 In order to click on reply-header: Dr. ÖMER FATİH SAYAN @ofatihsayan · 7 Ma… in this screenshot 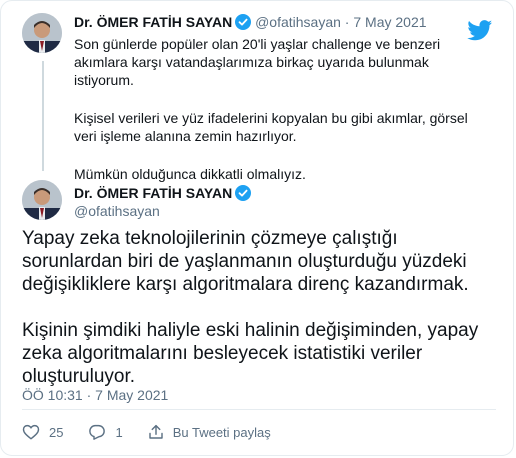, I will do `click(250, 23)`.